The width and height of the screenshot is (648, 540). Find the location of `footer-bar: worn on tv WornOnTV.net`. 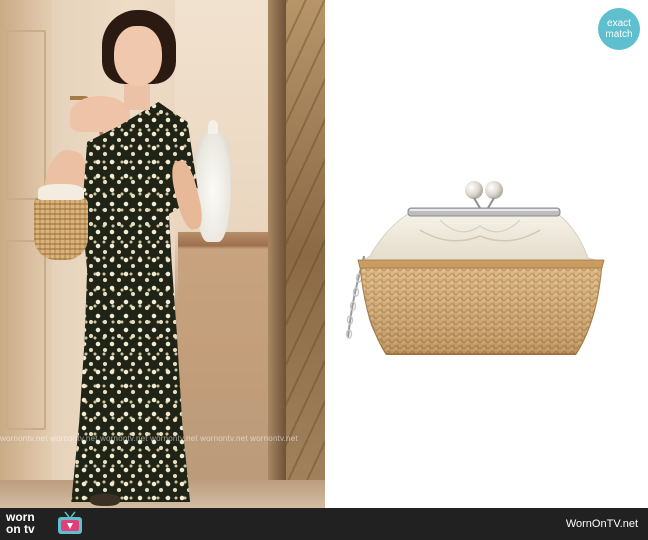

footer-bar: worn on tv WornOnTV.net is located at coordinates (324, 524).